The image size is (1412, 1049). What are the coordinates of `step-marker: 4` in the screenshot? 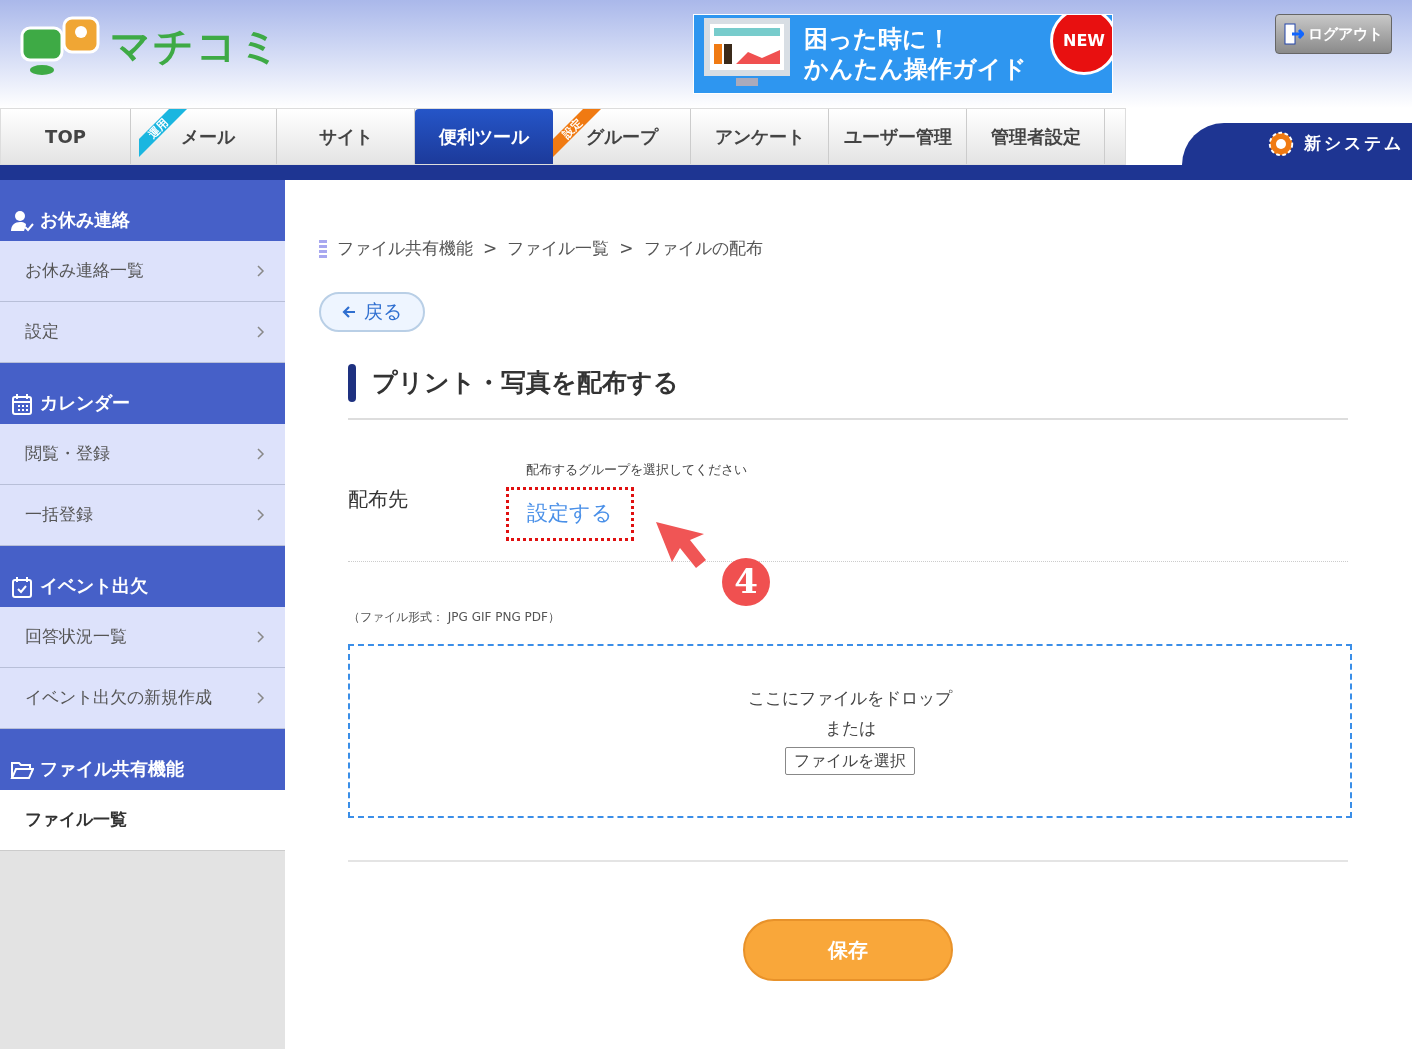 It's located at (746, 581).